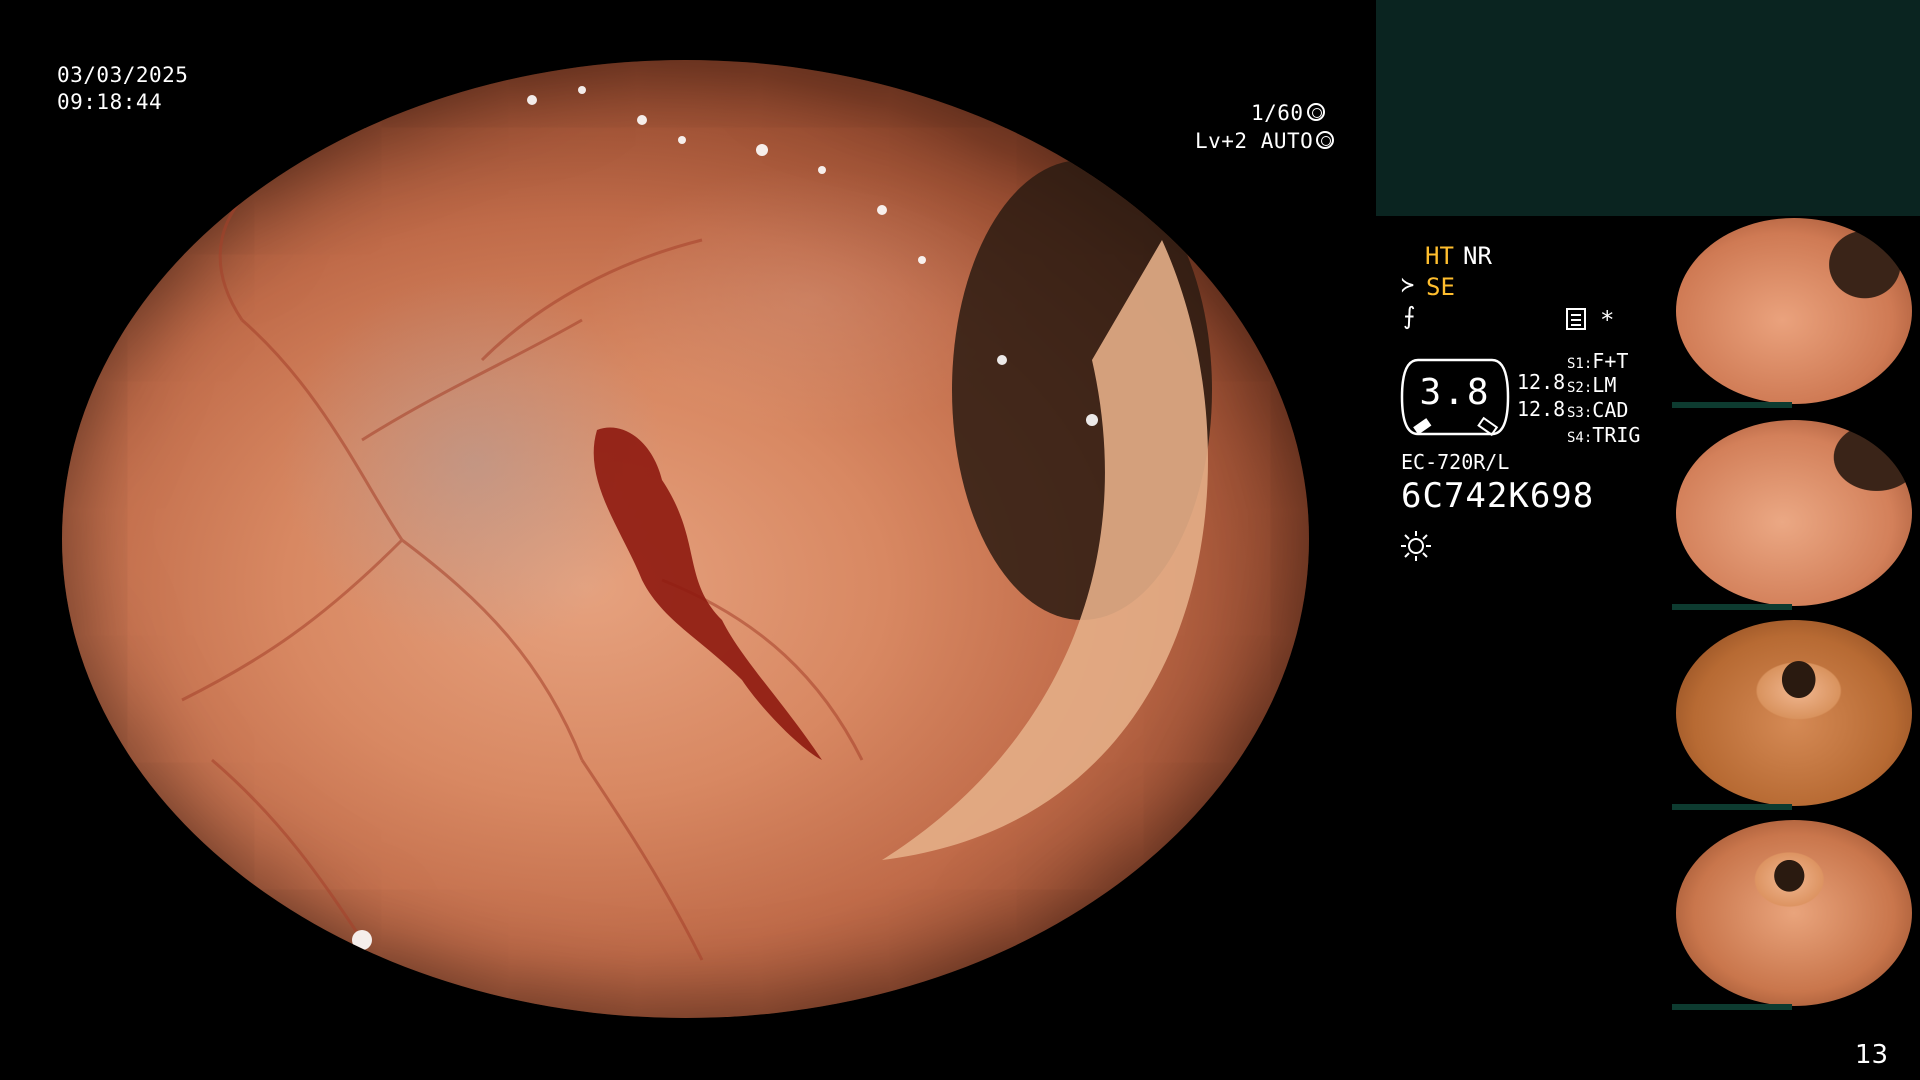  Describe the element at coordinates (1604, 435) in the screenshot. I see `slot-4: S4:TRIG` at that location.